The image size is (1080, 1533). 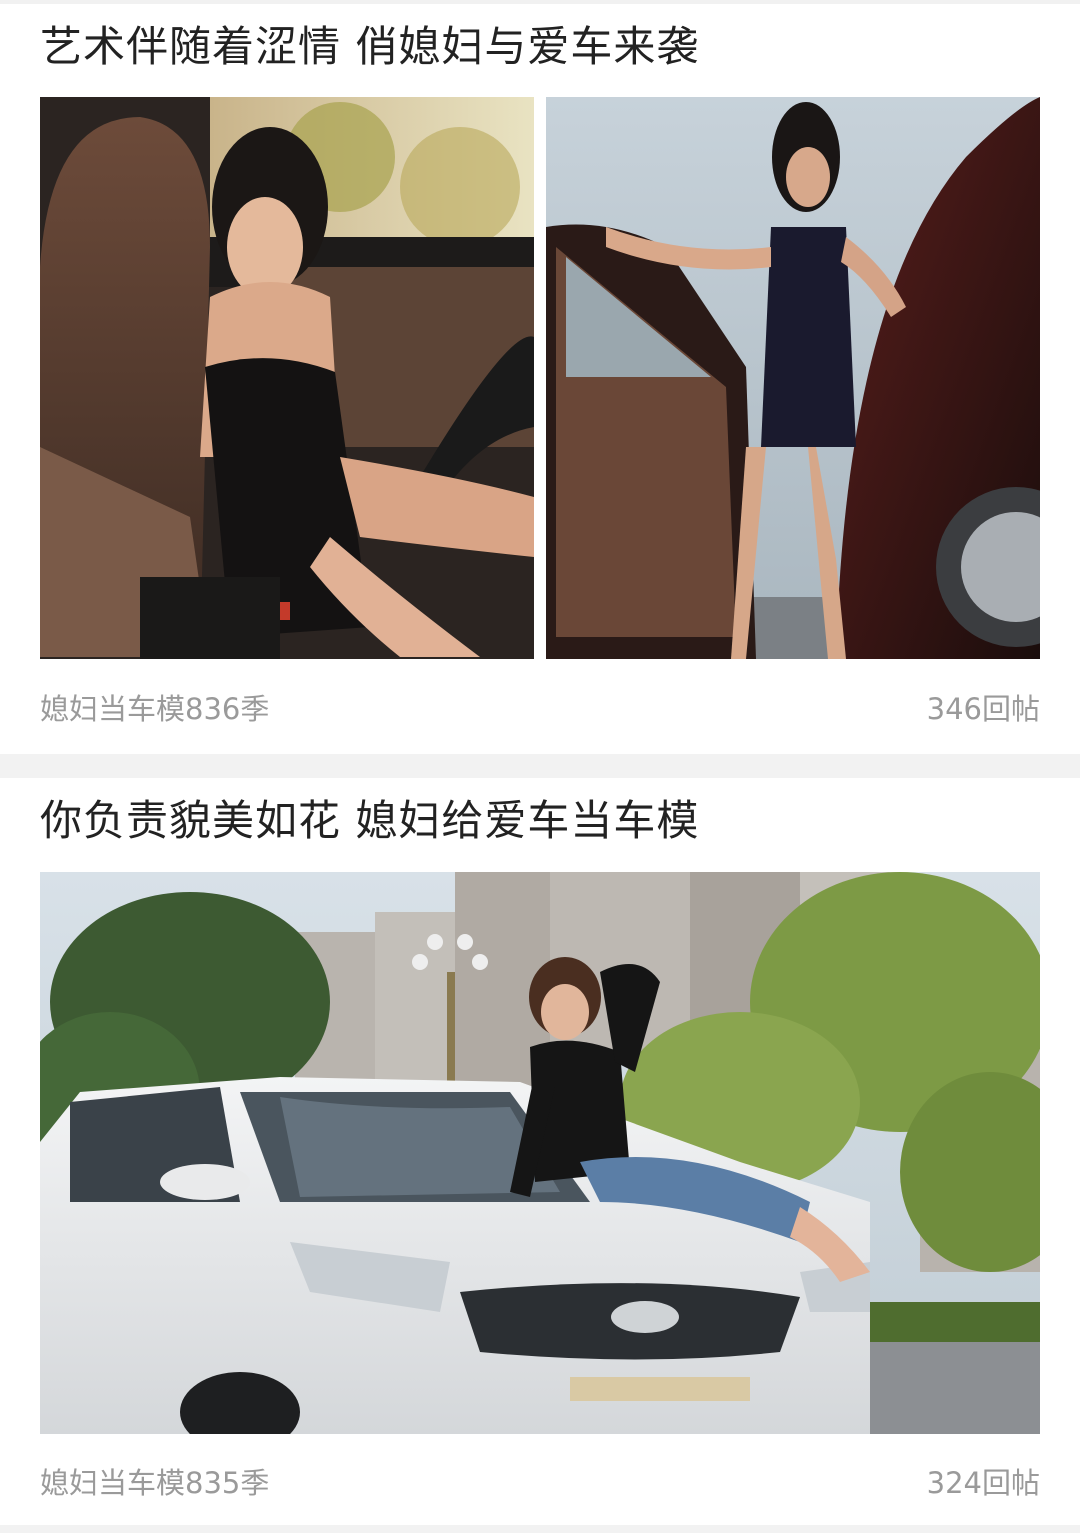 I want to click on reply-count: 346回帖, so click(x=983, y=709).